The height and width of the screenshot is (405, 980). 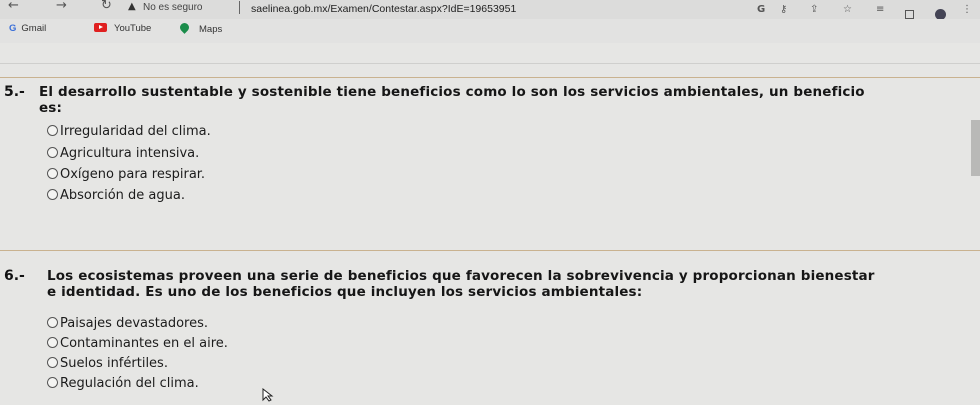 I want to click on side-panel-icon, so click(x=909, y=14).